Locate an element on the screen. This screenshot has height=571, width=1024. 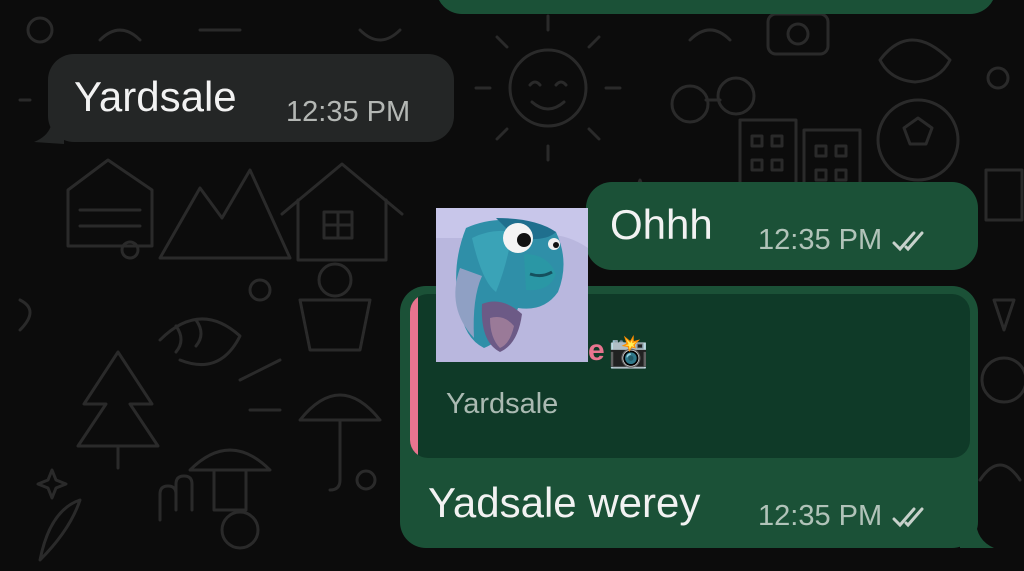
outgoing-bubble-tail is located at coordinates (977, 534).